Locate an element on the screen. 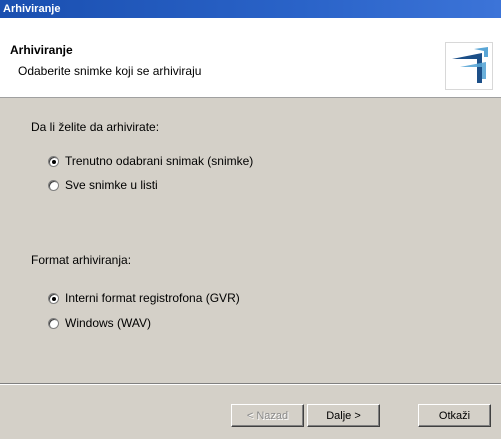 This screenshot has height=439, width=501. header-title: Arhiviranje is located at coordinates (41, 50).